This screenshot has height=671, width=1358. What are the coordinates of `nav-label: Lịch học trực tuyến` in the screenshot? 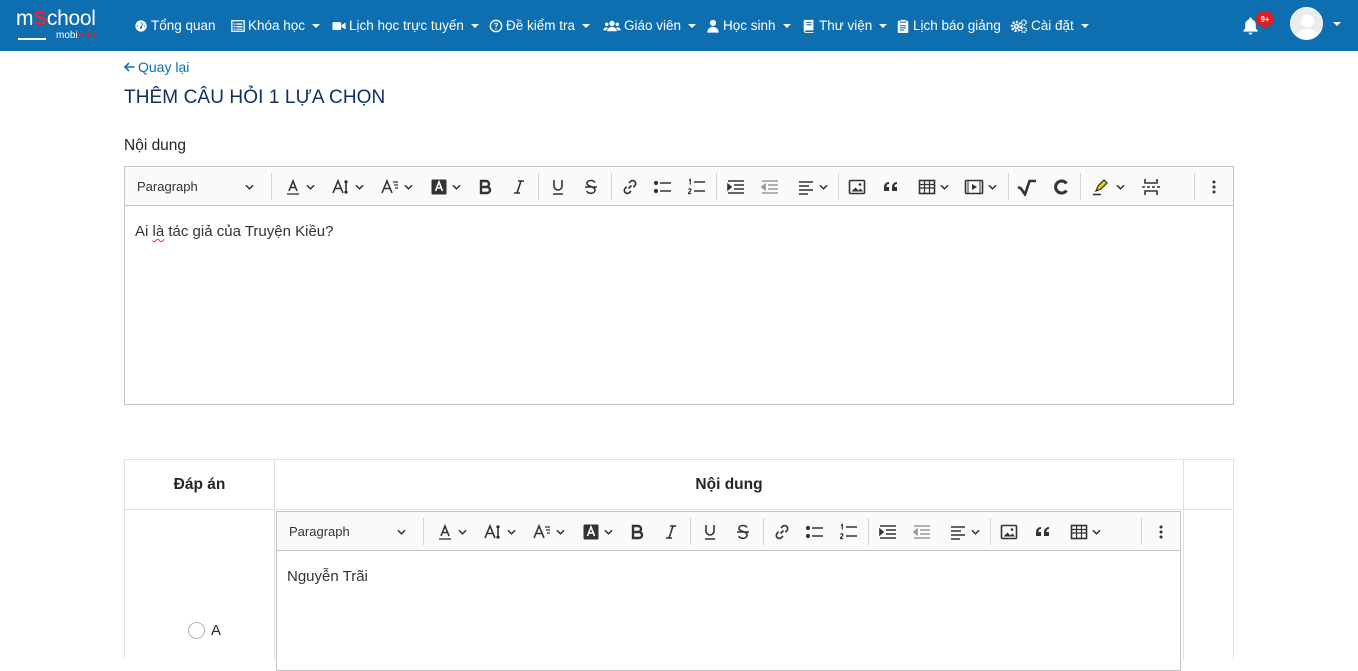 It's located at (406, 25).